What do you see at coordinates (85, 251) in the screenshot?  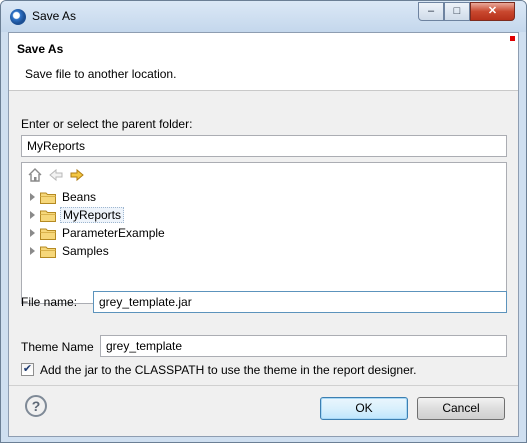 I see `tree-item-label: Samples` at bounding box center [85, 251].